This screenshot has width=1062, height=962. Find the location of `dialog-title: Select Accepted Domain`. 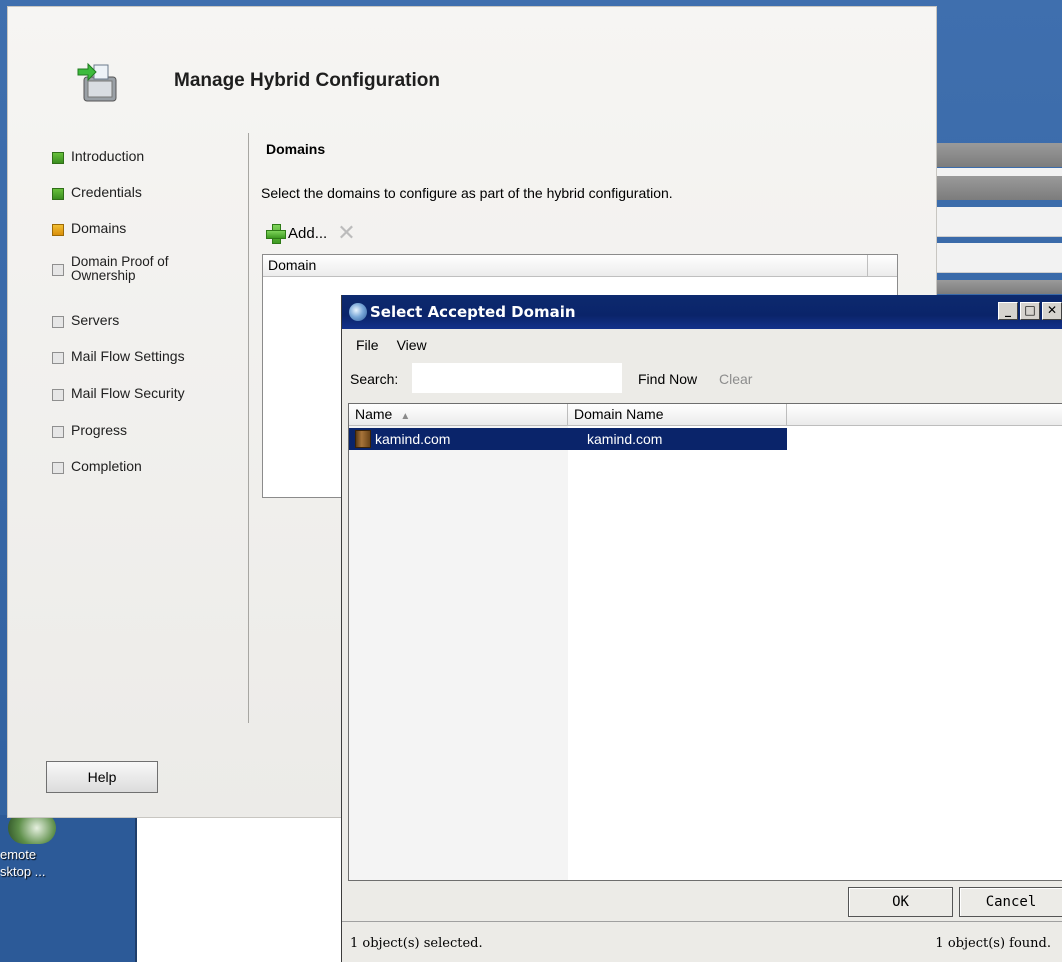

dialog-title: Select Accepted Domain is located at coordinates (473, 312).